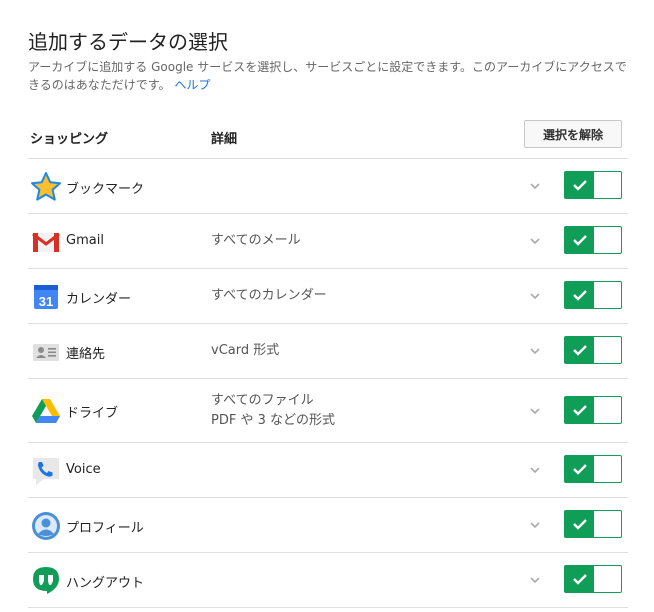 This screenshot has height=612, width=654. What do you see at coordinates (192, 85) in the screenshot?
I see `help-link: ヘルプ` at bounding box center [192, 85].